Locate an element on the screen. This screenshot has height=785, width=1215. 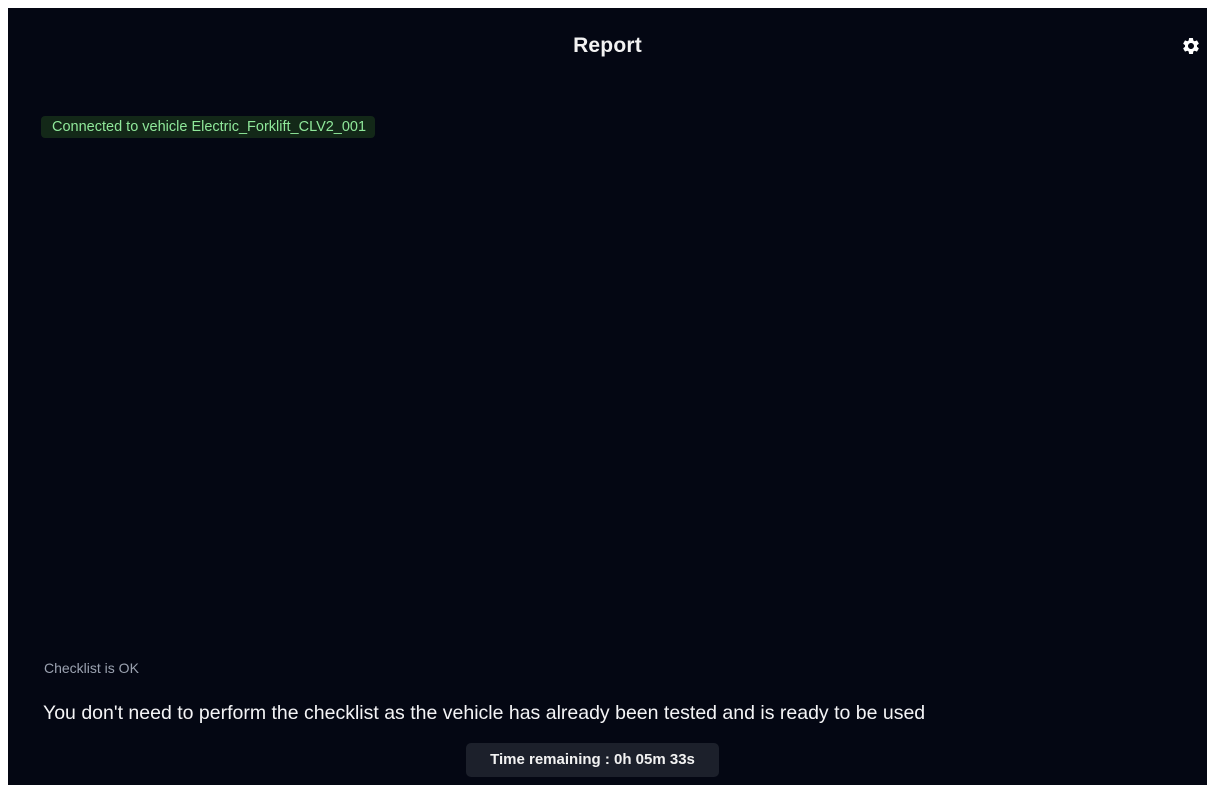
checklist-status-label: Checklist is OK is located at coordinates (91, 668).